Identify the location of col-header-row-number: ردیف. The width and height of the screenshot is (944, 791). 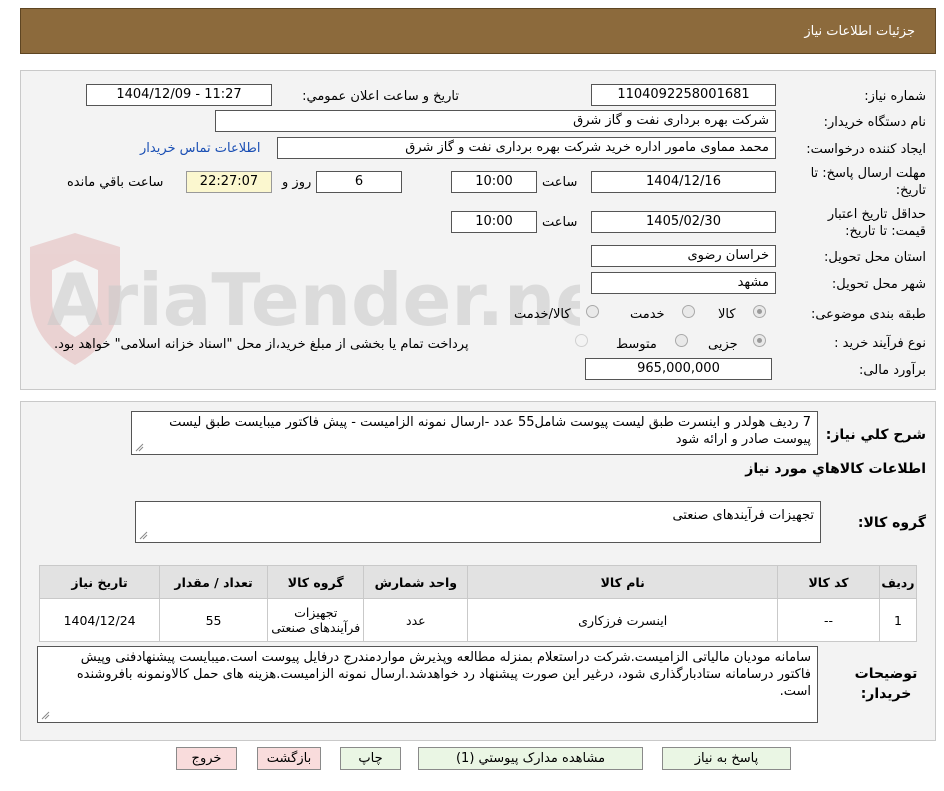
(898, 582).